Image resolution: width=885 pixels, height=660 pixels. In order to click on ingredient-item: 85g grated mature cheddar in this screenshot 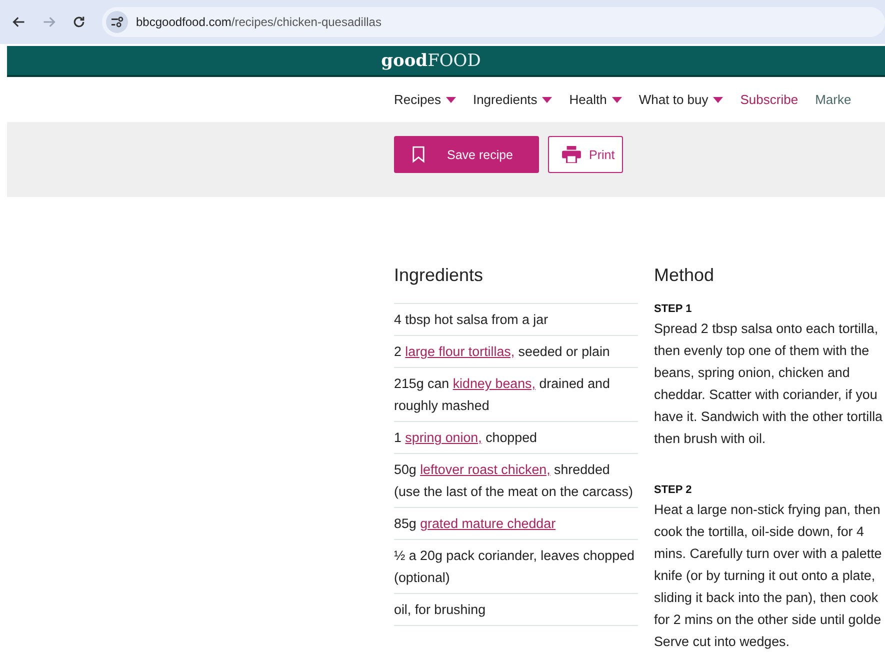, I will do `click(516, 524)`.